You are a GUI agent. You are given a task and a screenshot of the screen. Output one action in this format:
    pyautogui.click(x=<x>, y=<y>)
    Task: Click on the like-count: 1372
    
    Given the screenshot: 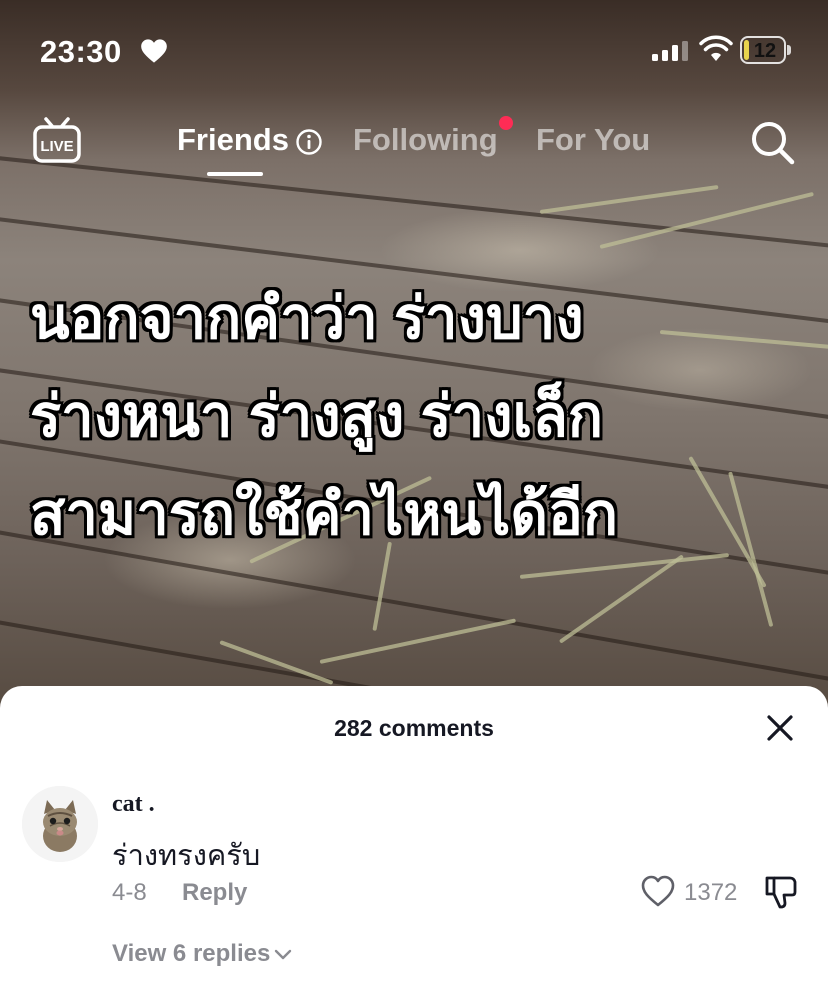 What is the action you would take?
    pyautogui.click(x=711, y=892)
    